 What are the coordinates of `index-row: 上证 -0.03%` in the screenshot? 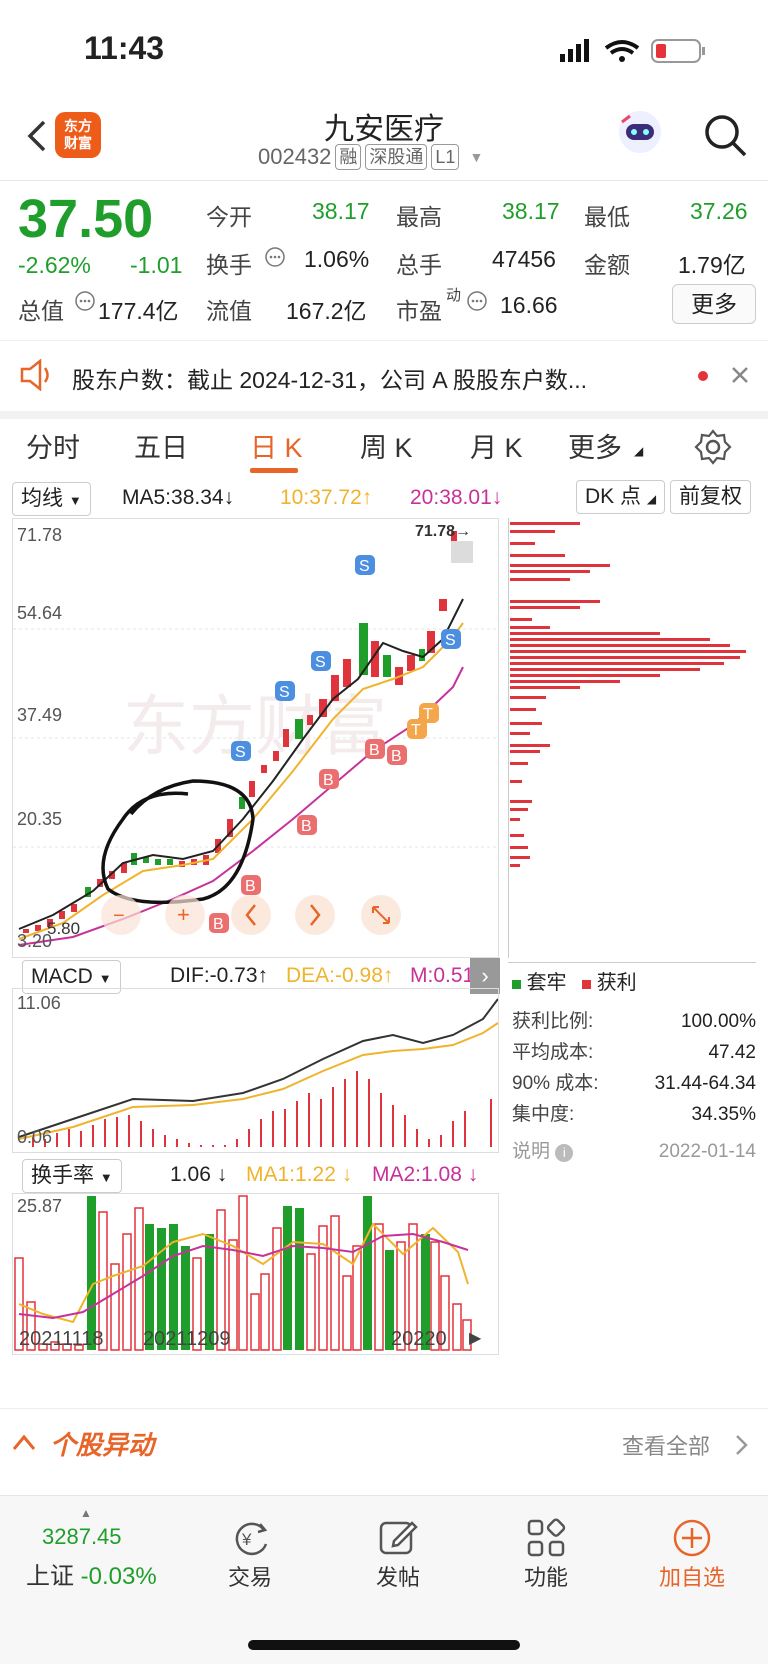 It's located at (91, 1573).